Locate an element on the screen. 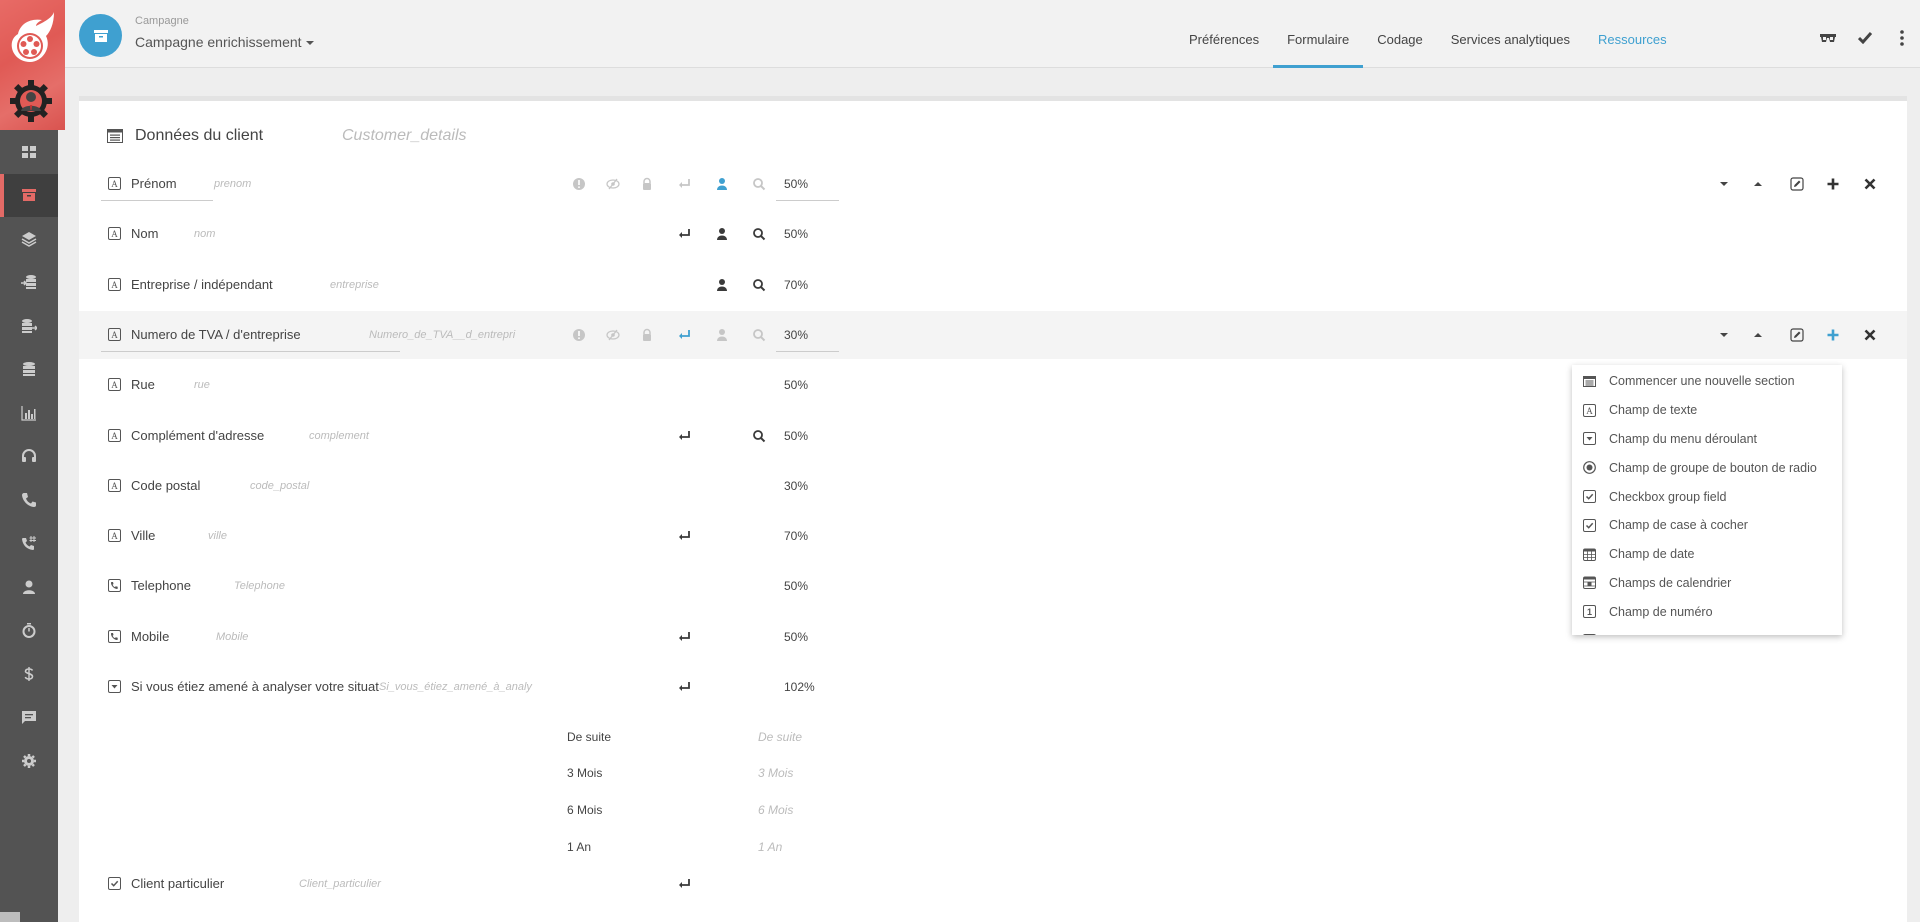 This screenshot has height=922, width=1920. sidebar-item-layers is located at coordinates (29, 239).